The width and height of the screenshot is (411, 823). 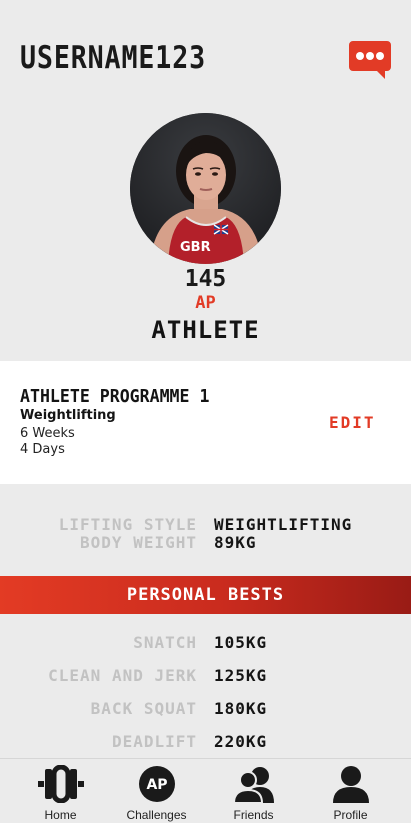 I want to click on avatar: GBR, so click(x=205, y=188).